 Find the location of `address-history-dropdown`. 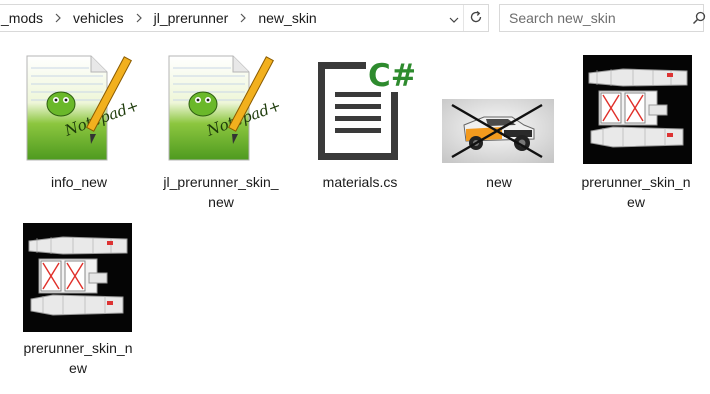

address-history-dropdown is located at coordinates (454, 18).